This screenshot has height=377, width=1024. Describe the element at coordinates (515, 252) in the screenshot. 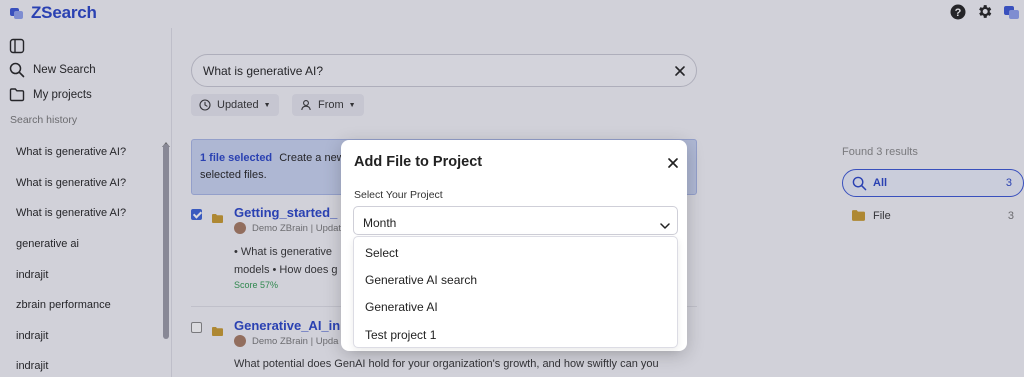

I see `dropdown-option: Select` at that location.